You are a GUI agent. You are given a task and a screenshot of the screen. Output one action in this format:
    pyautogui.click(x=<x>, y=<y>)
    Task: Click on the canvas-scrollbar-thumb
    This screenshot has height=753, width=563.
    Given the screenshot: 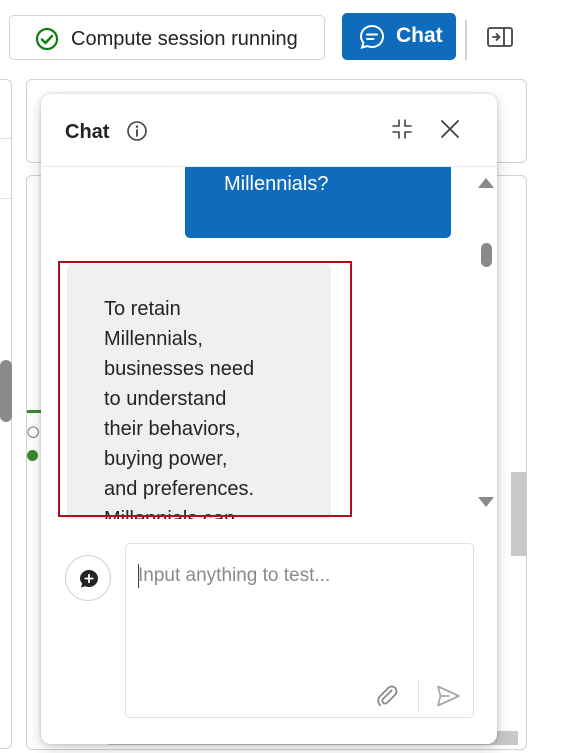 What is the action you would take?
    pyautogui.click(x=518, y=514)
    